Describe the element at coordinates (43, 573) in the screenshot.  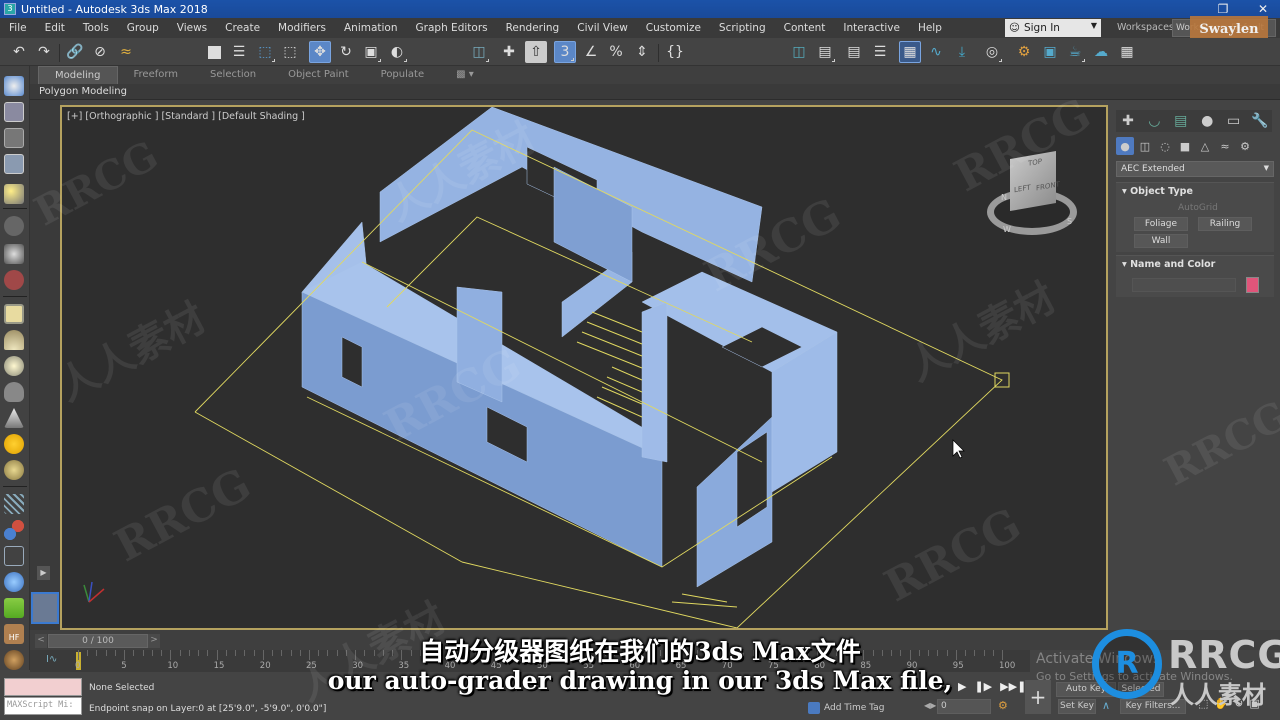
I see `expand-arrow-button: ▶` at that location.